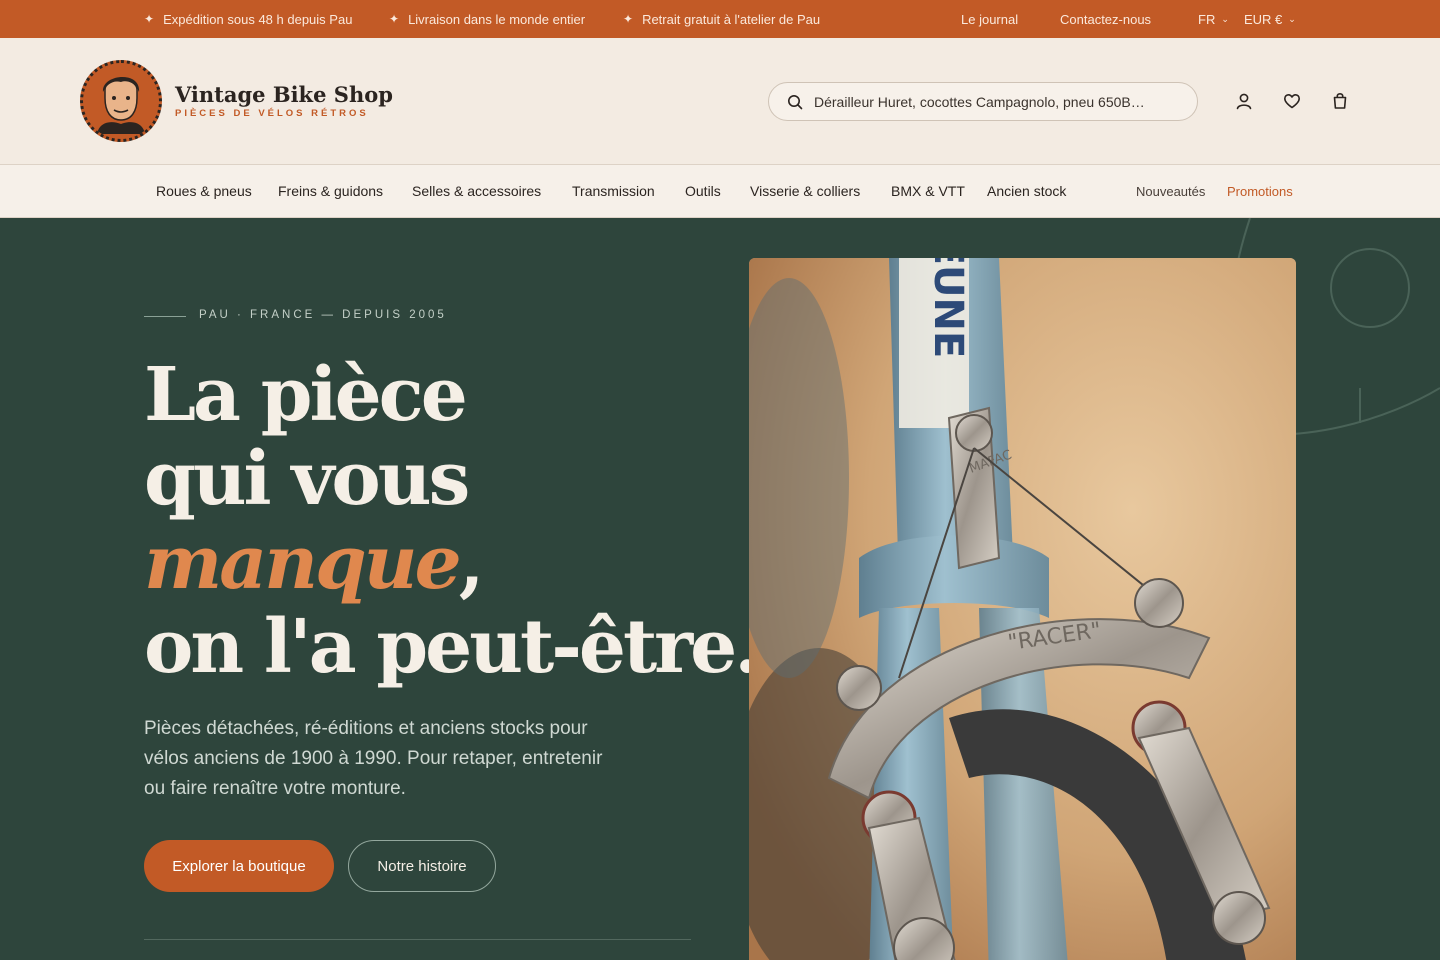 This screenshot has width=1440, height=960. Describe the element at coordinates (703, 191) in the screenshot. I see `nav-item-tools: Outils` at that location.